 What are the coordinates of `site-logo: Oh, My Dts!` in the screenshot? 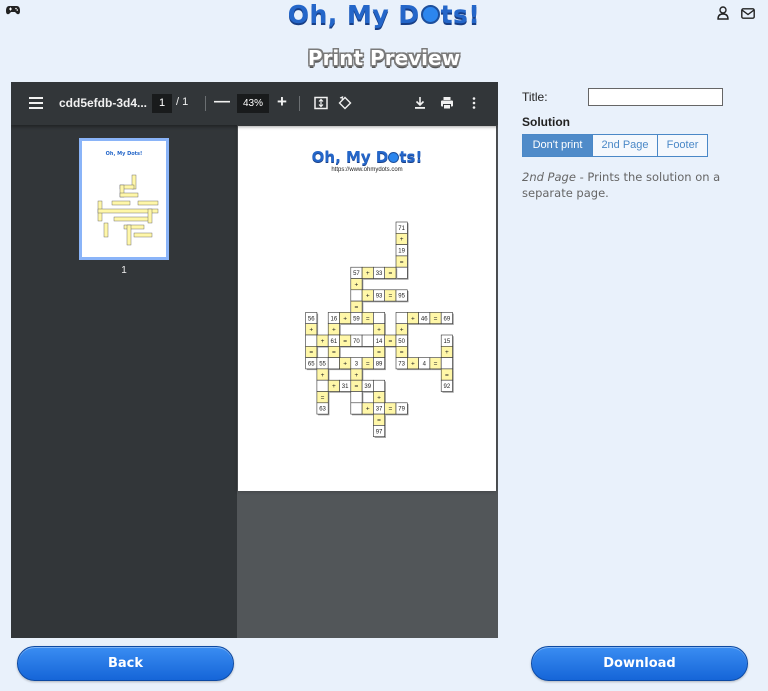 It's located at (384, 14).